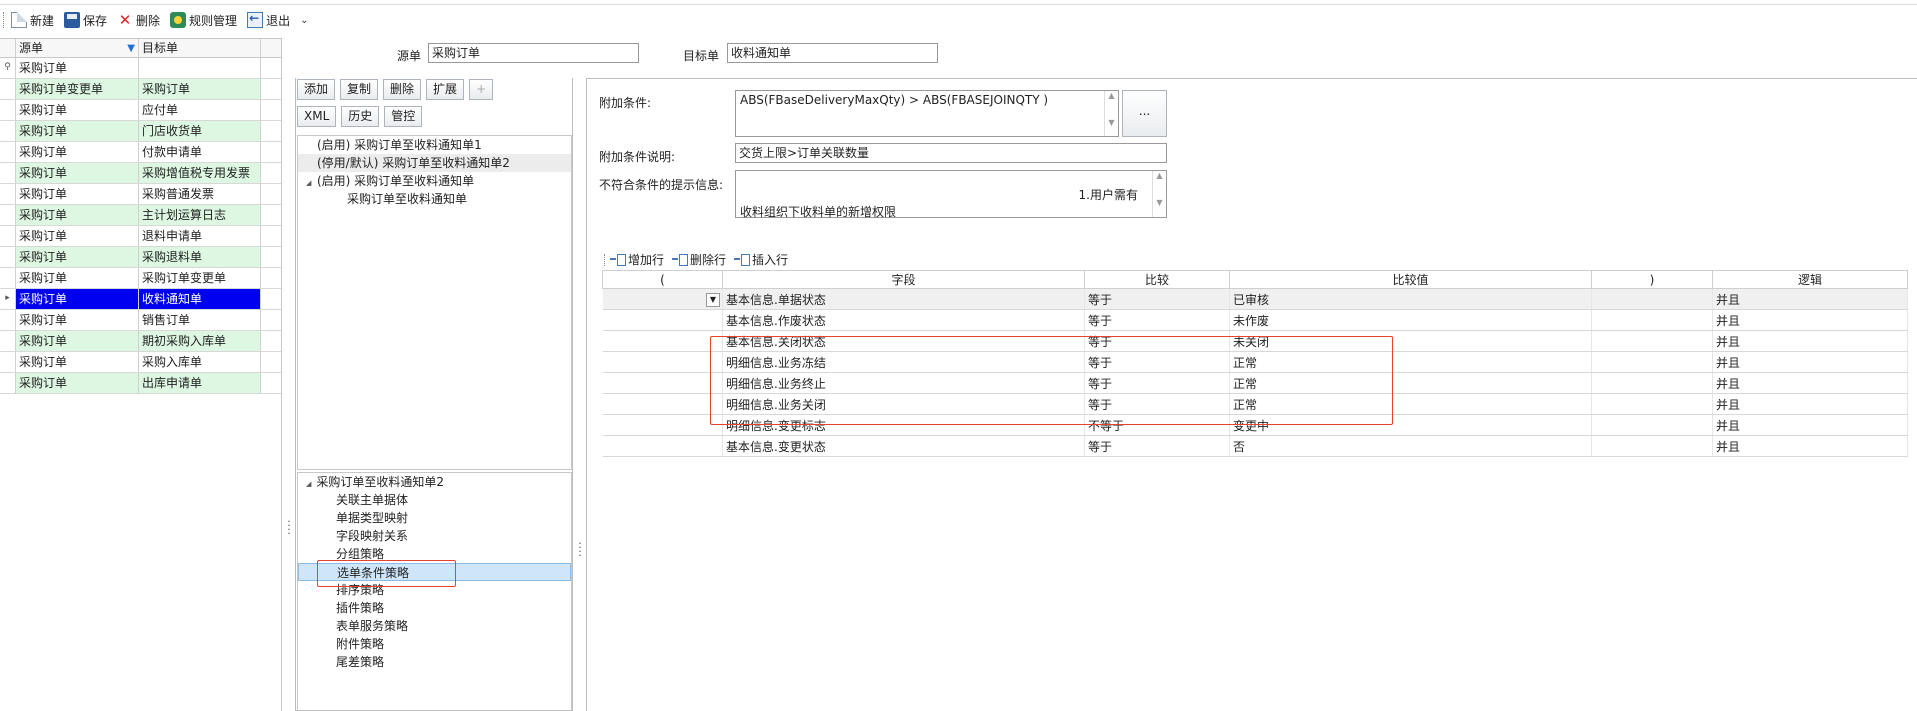 The image size is (1917, 711). Describe the element at coordinates (200, 194) in the screenshot. I see `target-cell: 采购普通发票` at that location.